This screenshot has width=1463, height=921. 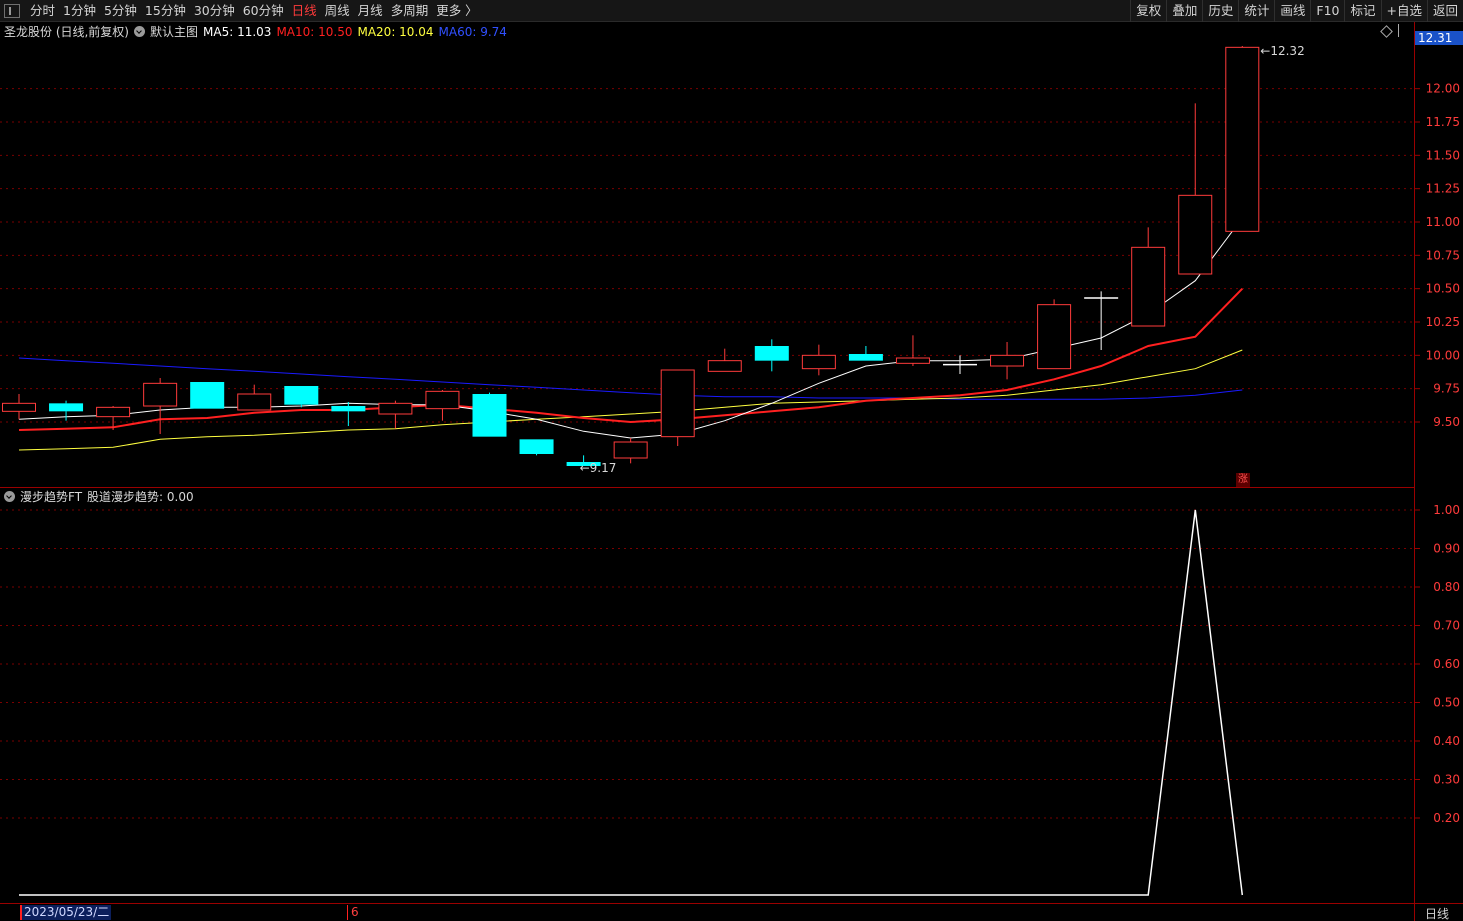 I want to click on month-tick: 6, so click(x=353, y=912).